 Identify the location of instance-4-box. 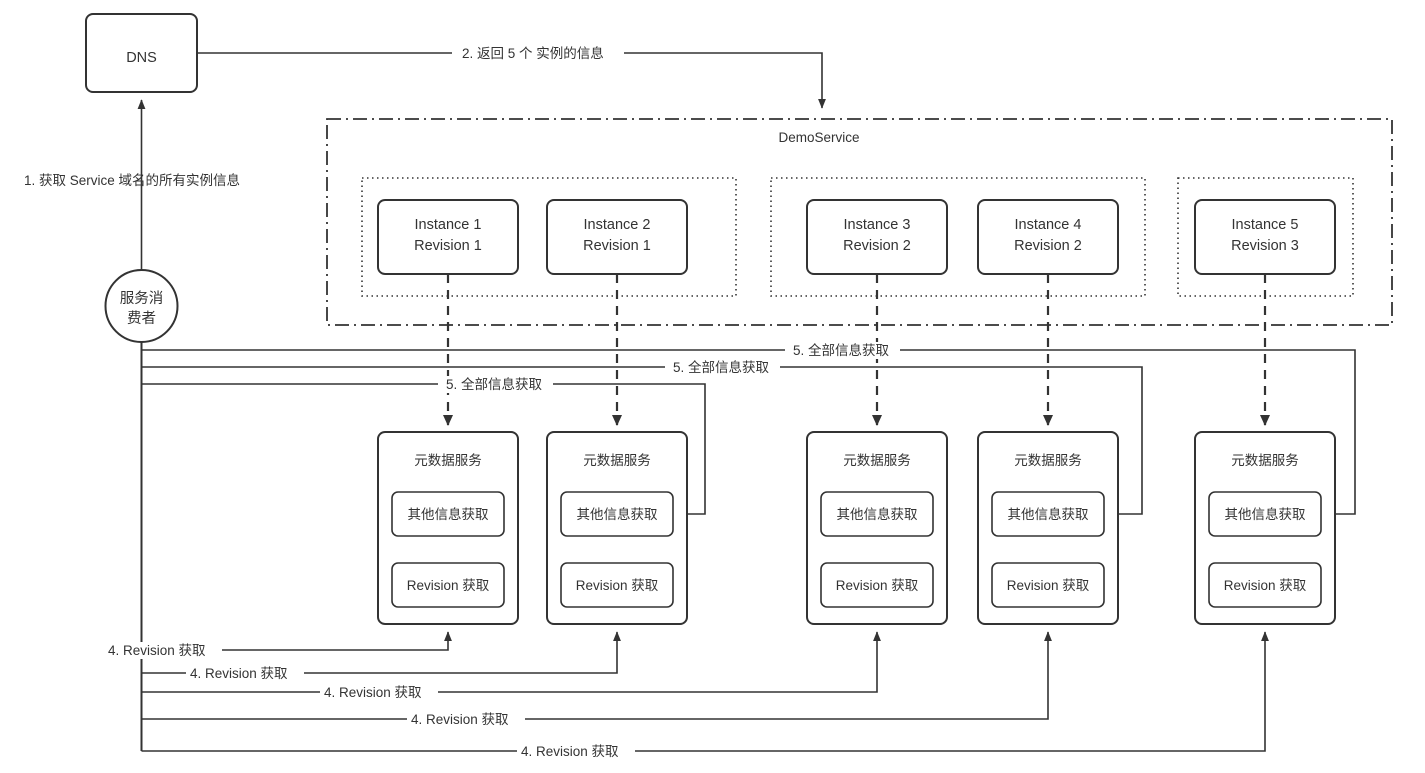
(1048, 237).